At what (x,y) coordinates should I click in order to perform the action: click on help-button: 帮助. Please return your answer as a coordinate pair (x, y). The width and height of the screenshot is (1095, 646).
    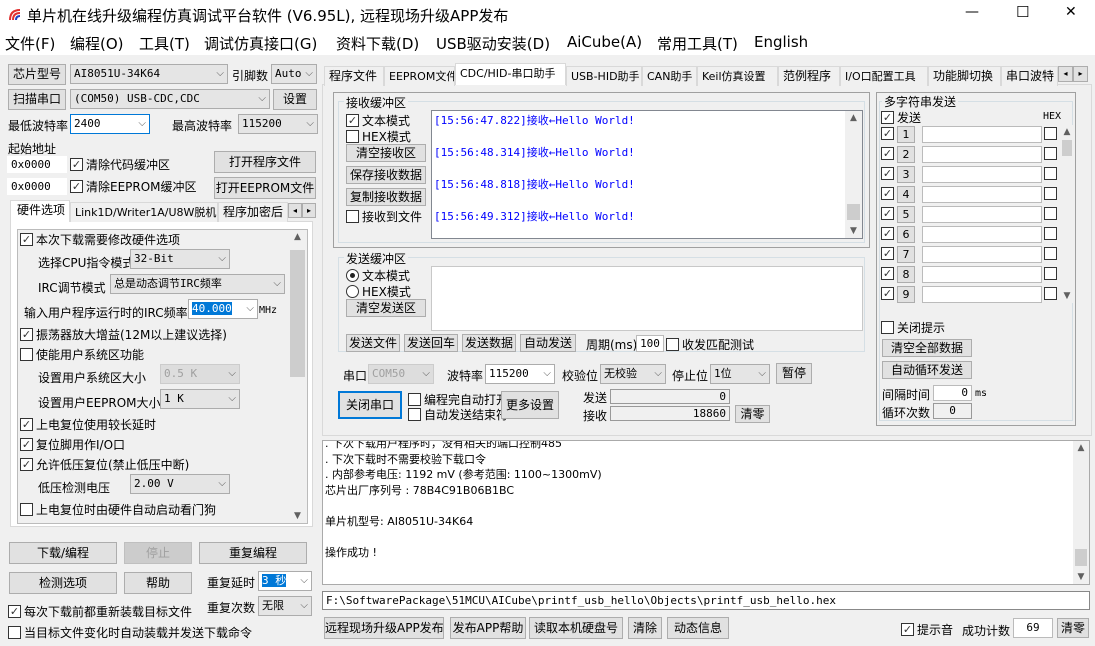
    Looking at the image, I should click on (158, 583).